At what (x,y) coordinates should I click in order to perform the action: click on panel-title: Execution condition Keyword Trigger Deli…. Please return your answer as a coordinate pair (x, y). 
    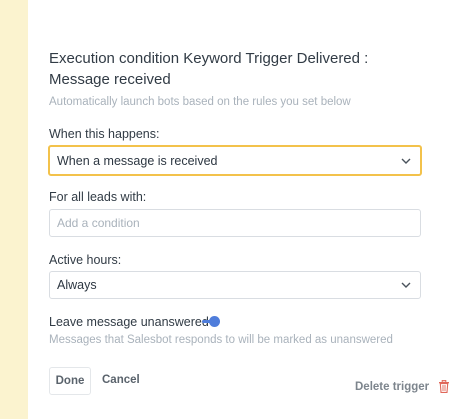
    Looking at the image, I should click on (209, 69).